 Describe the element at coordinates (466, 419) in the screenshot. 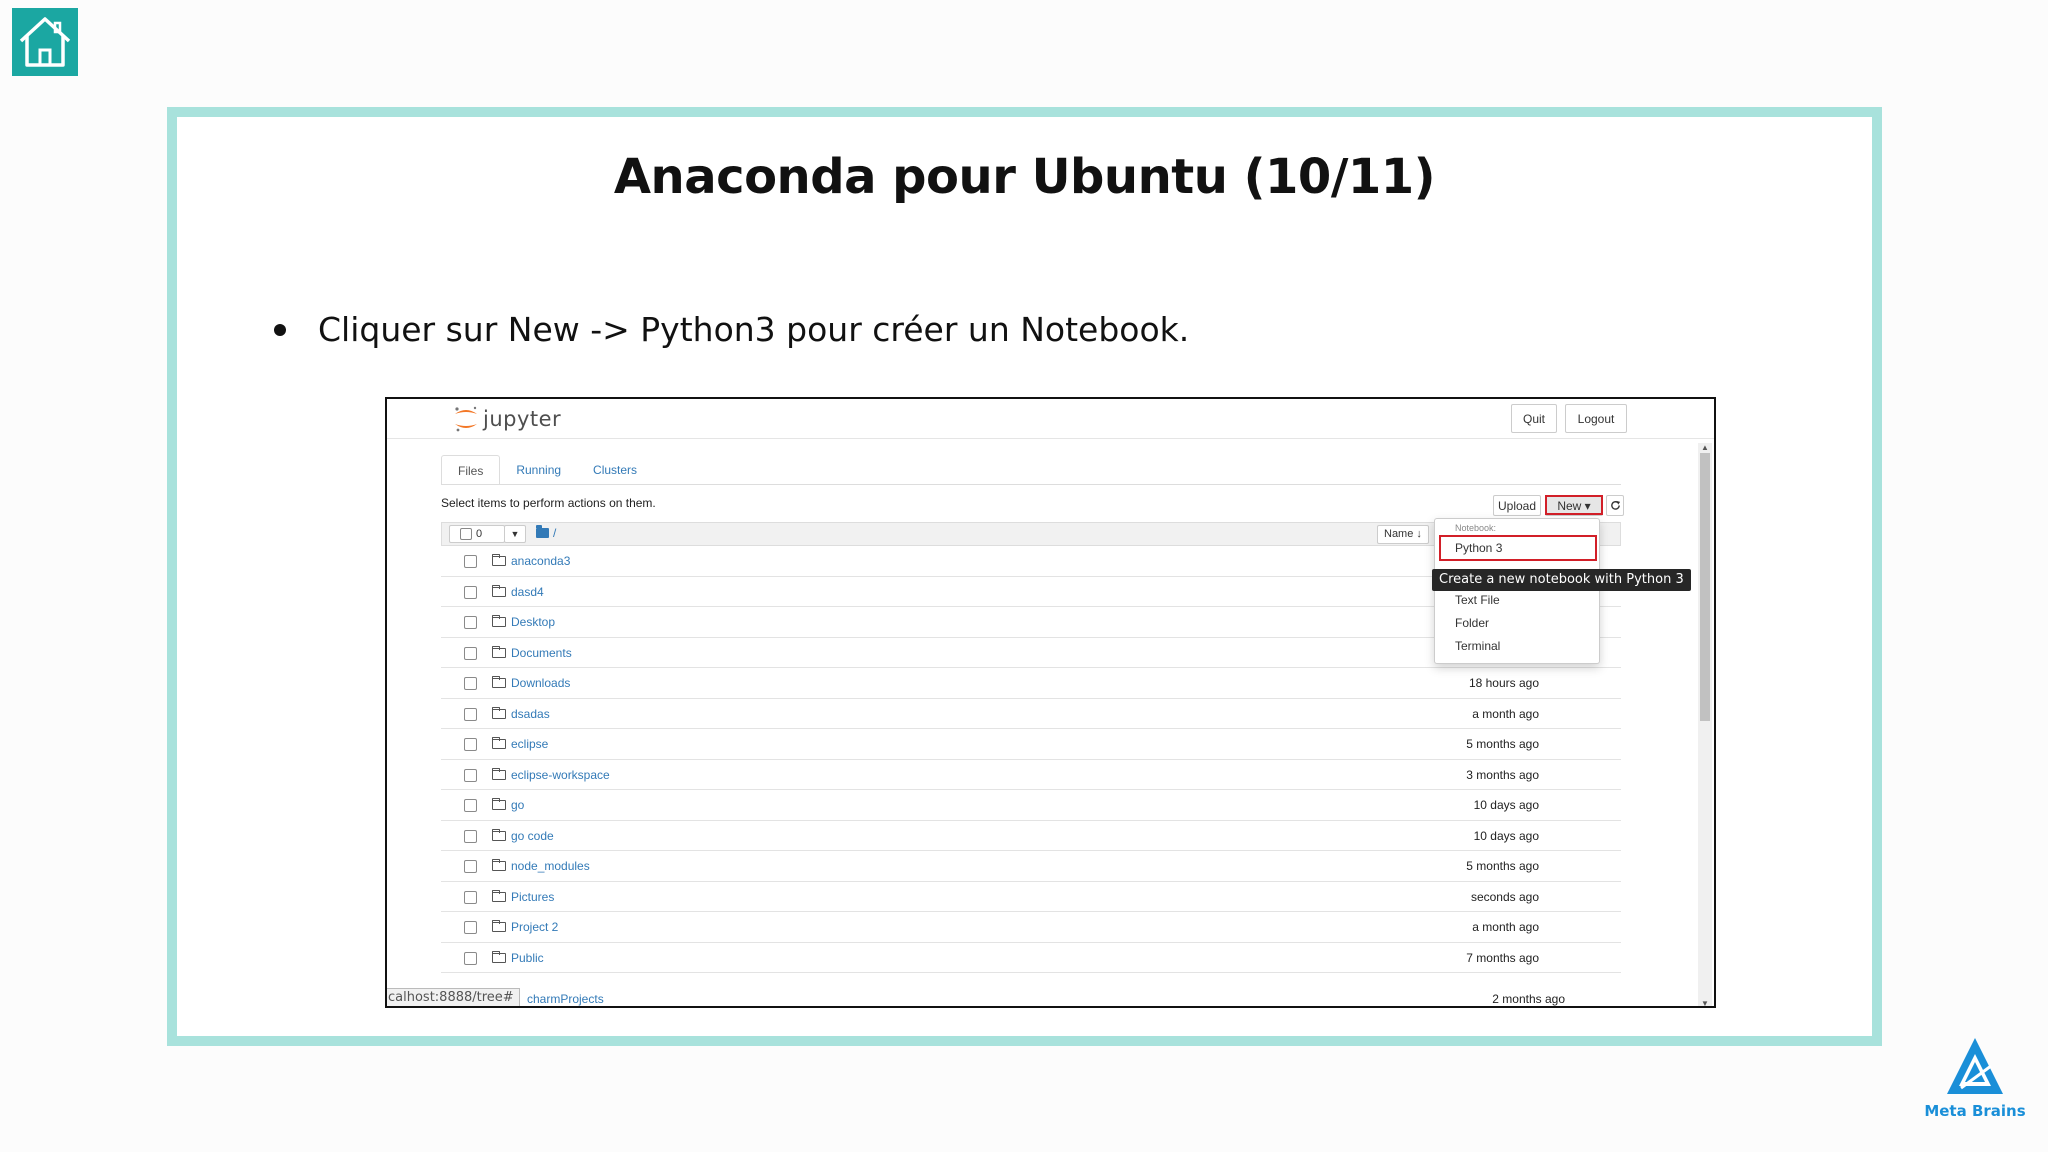

I see `jupyter-logo-icon` at that location.